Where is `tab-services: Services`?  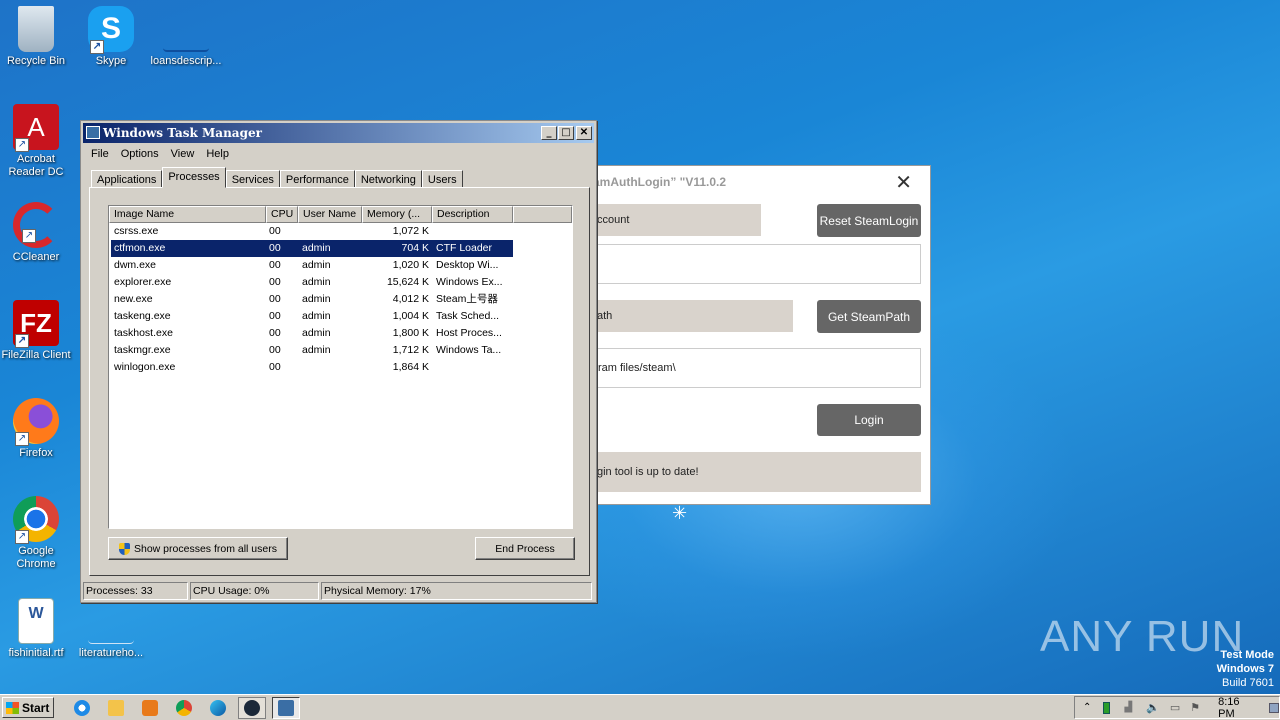
tab-services: Services is located at coordinates (252, 179).